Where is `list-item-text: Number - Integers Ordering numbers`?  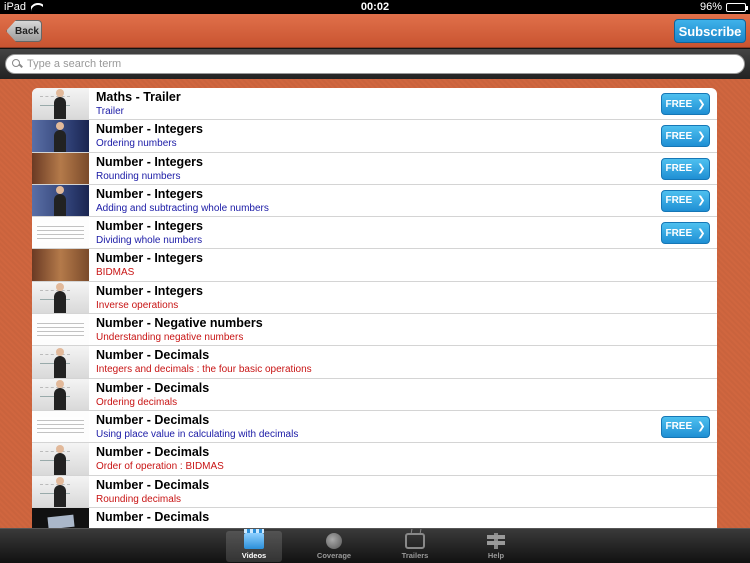 list-item-text: Number - Integers Ordering numbers is located at coordinates (403, 135).